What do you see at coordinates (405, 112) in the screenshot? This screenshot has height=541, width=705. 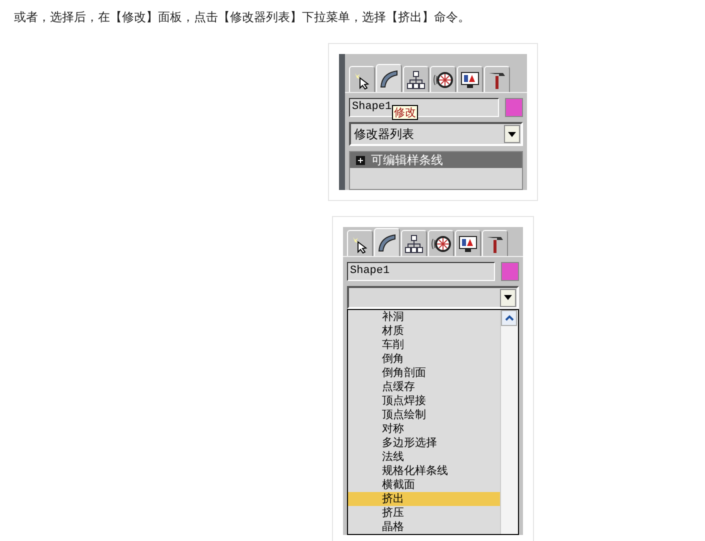 I see `tooltip: 修改` at bounding box center [405, 112].